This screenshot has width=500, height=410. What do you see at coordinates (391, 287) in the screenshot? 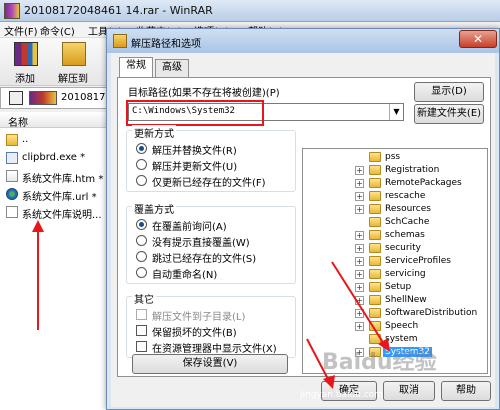
I see `tree-item: + Setup` at bounding box center [391, 287].